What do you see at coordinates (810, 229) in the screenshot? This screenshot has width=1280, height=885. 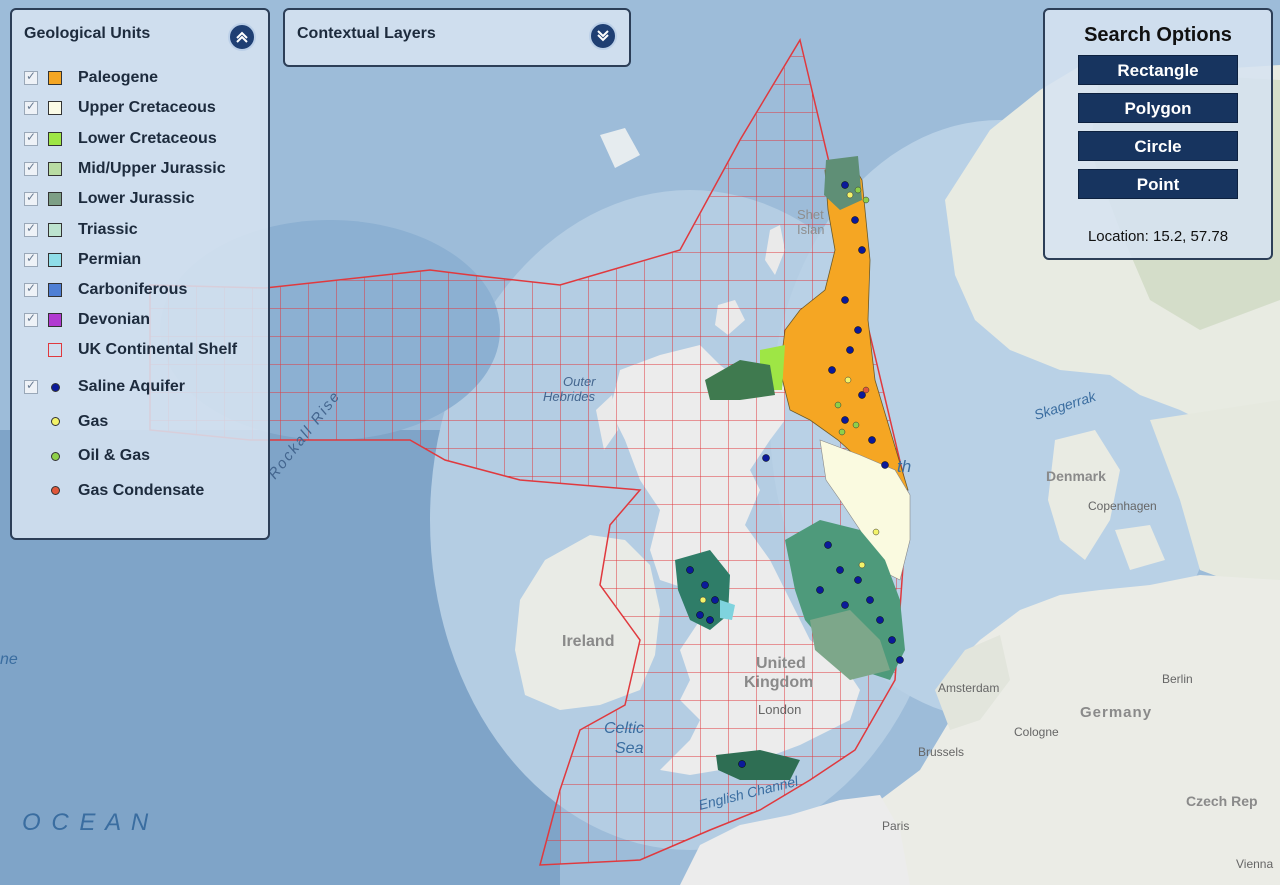 I see `label-shetland-line2: Islan` at bounding box center [810, 229].